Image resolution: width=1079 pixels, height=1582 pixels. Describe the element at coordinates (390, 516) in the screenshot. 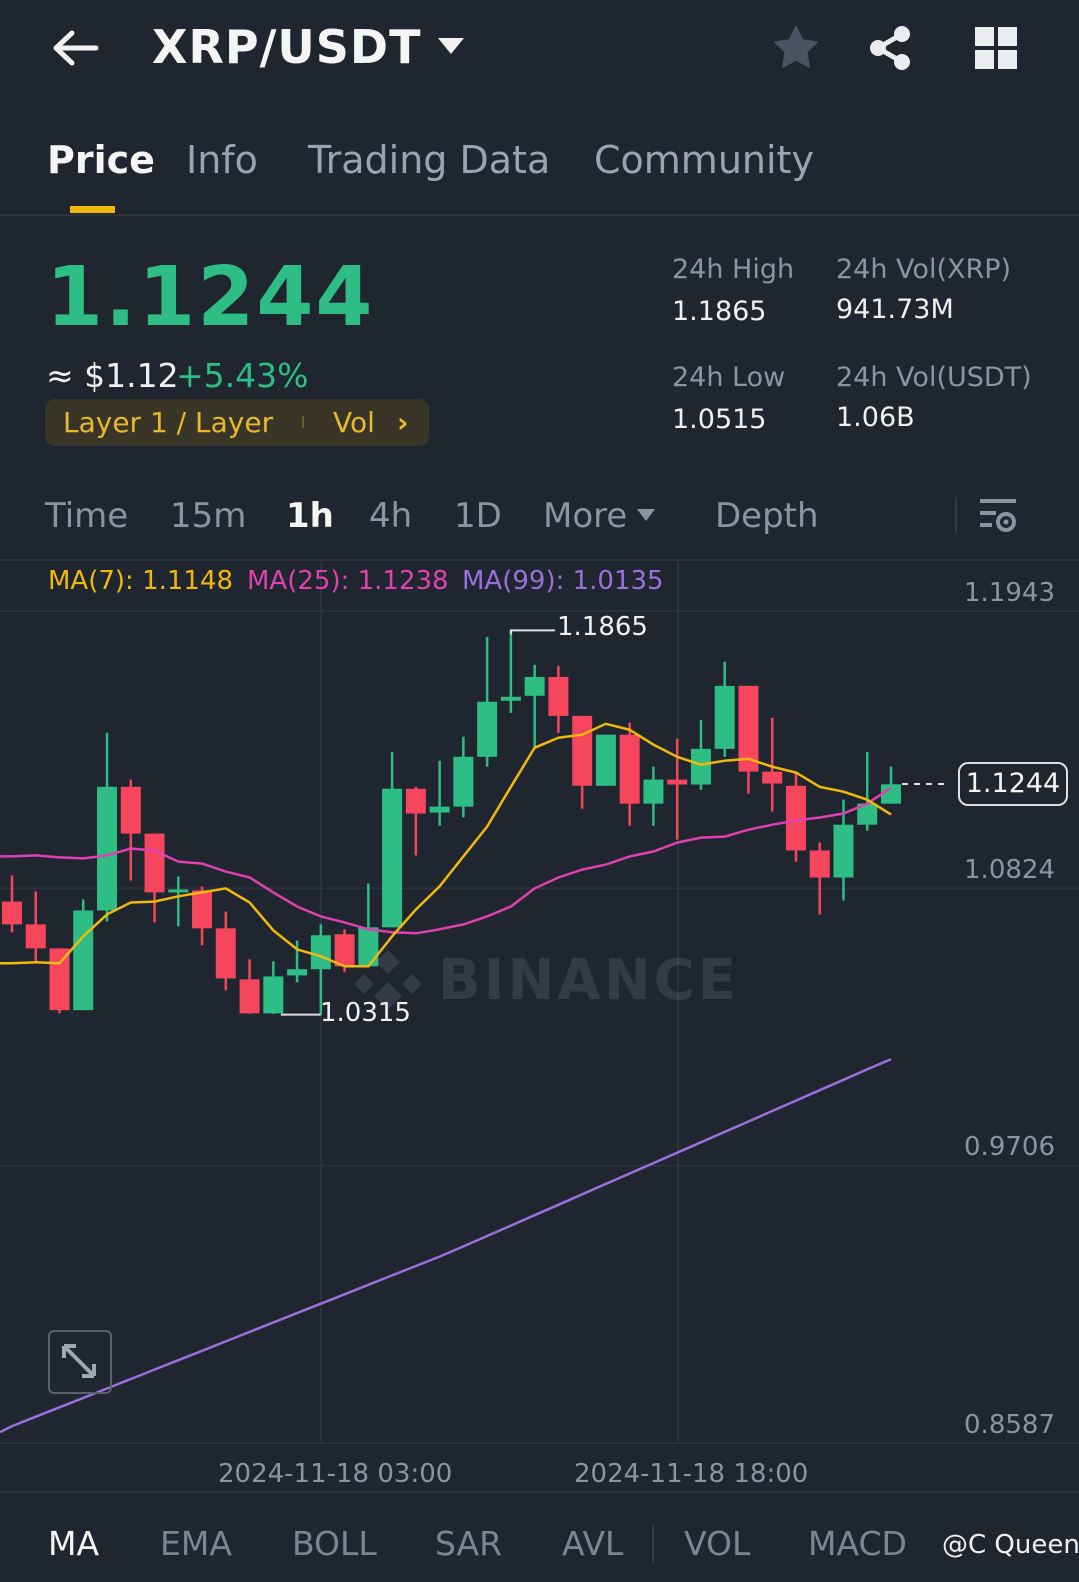

I see `interval-4h: 4h` at that location.